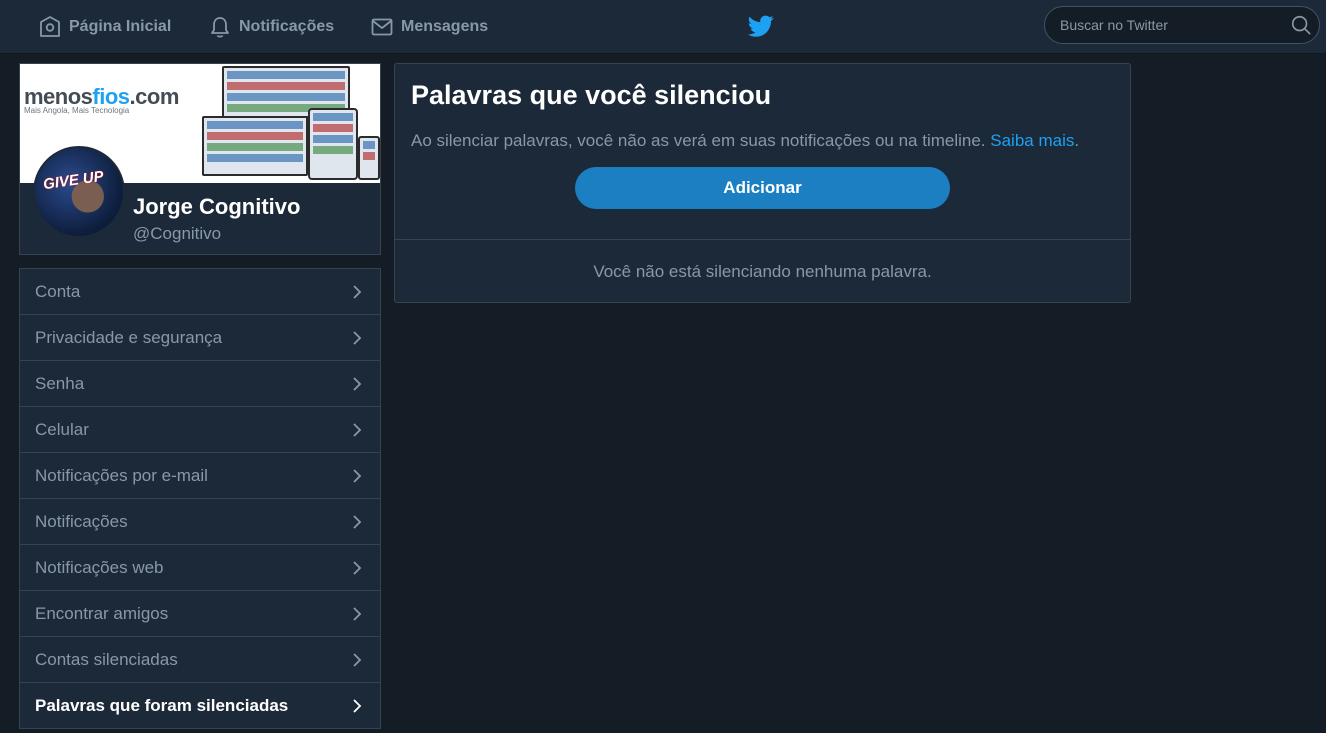 The height and width of the screenshot is (733, 1326). Describe the element at coordinates (216, 207) in the screenshot. I see `profile-name: Jorge Cognitivo` at that location.